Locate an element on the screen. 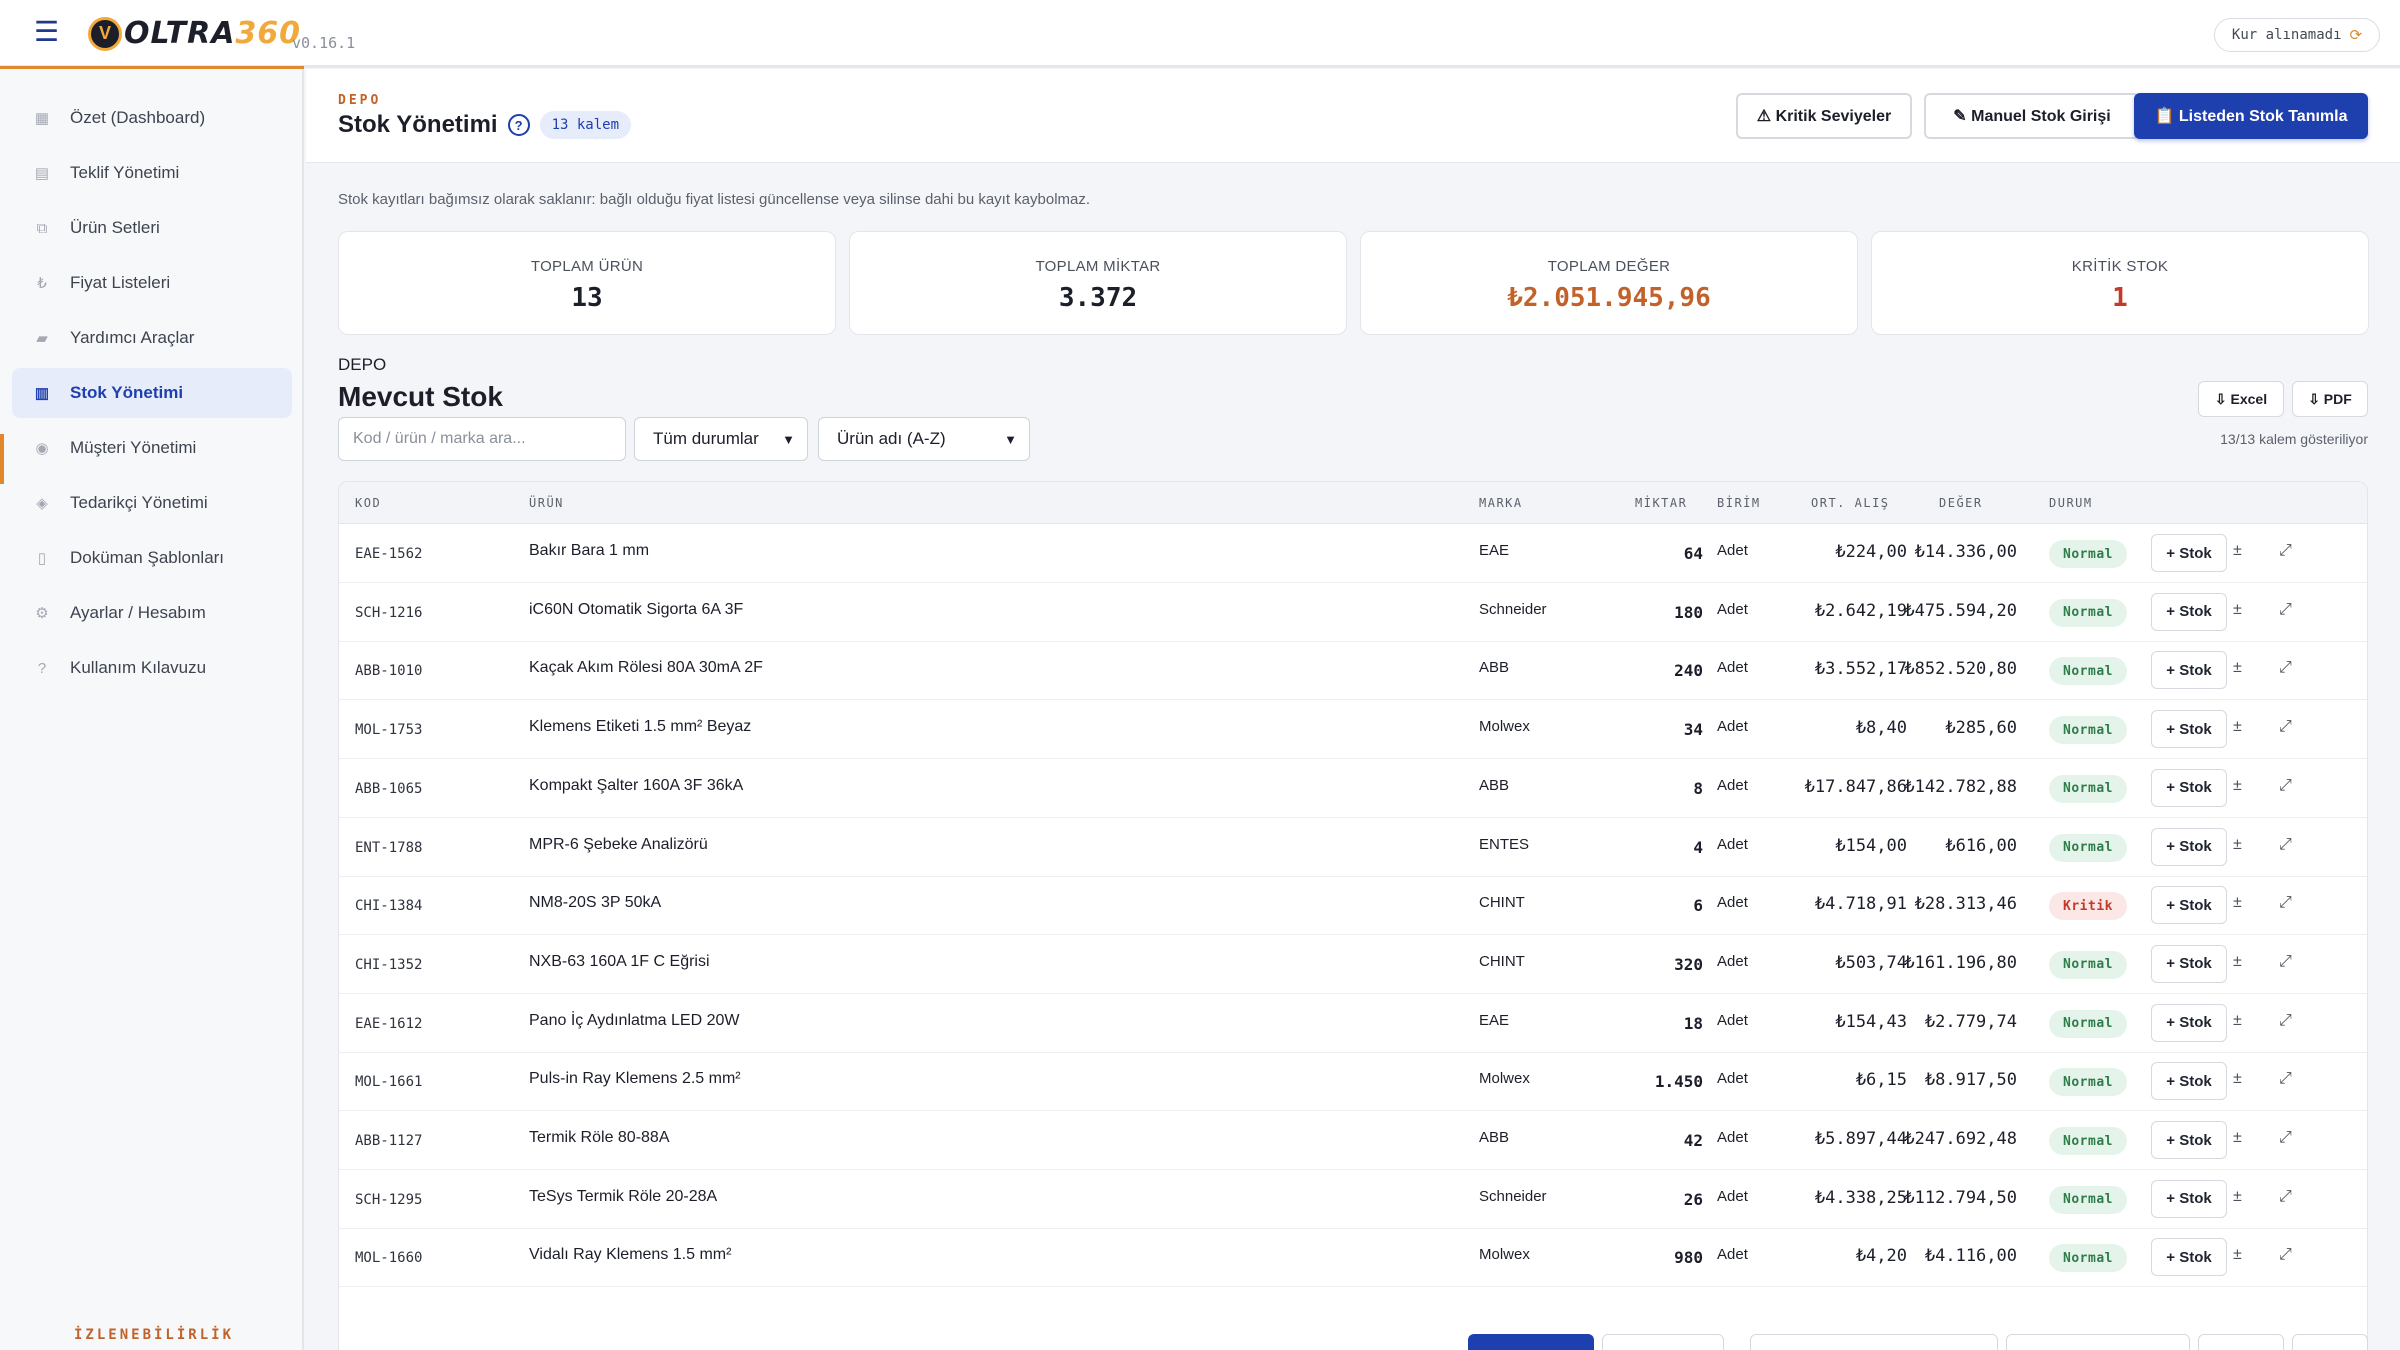  sidebar-item-dashboard: ▦ Özet (Dashboard) is located at coordinates (152, 118).